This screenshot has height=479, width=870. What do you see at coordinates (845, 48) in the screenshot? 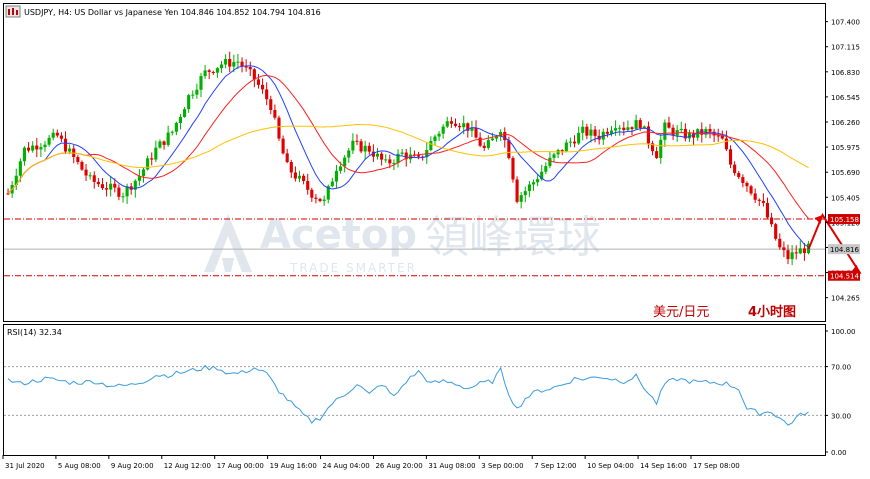
I see `price-tick-label: 107.115` at bounding box center [845, 48].